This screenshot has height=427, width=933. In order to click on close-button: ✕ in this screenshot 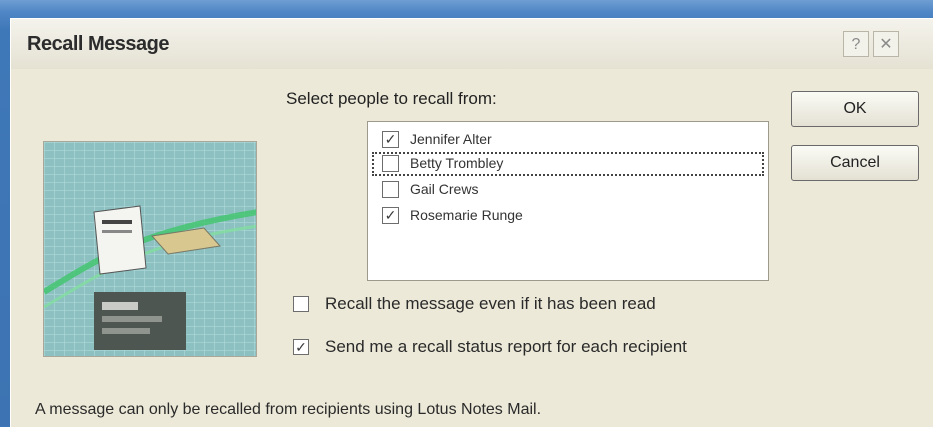, I will do `click(886, 44)`.